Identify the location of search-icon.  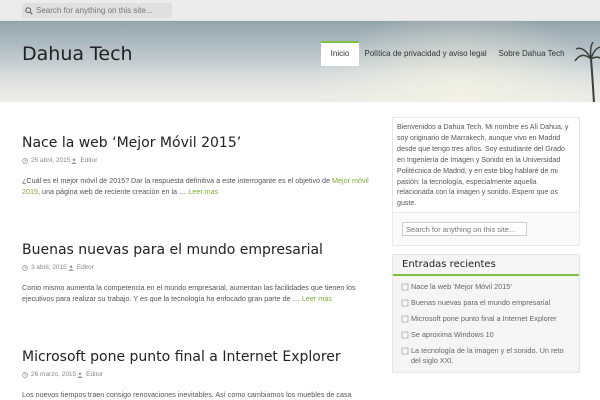
(29, 10).